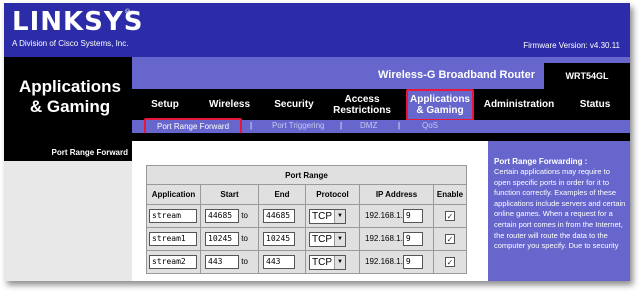 Image resolution: width=640 pixels, height=293 pixels. I want to click on tab-access-restrictions: Access Restrictions, so click(362, 104).